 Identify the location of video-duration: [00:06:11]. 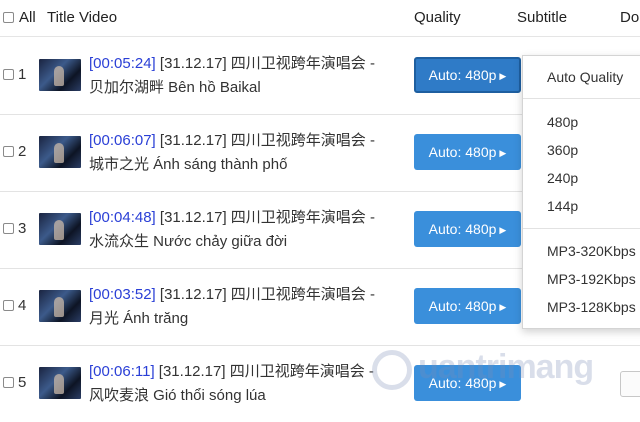
(122, 371).